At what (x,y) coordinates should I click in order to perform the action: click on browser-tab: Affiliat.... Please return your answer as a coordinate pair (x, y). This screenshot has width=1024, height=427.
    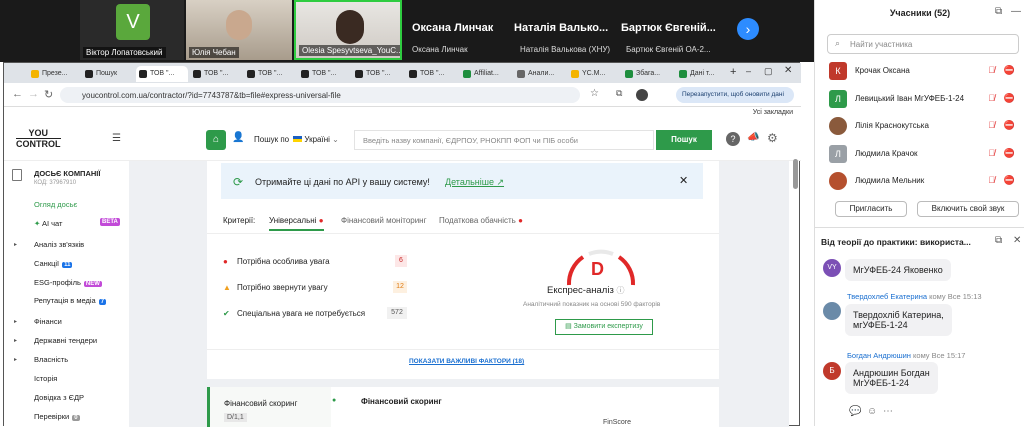
    Looking at the image, I should click on (486, 74).